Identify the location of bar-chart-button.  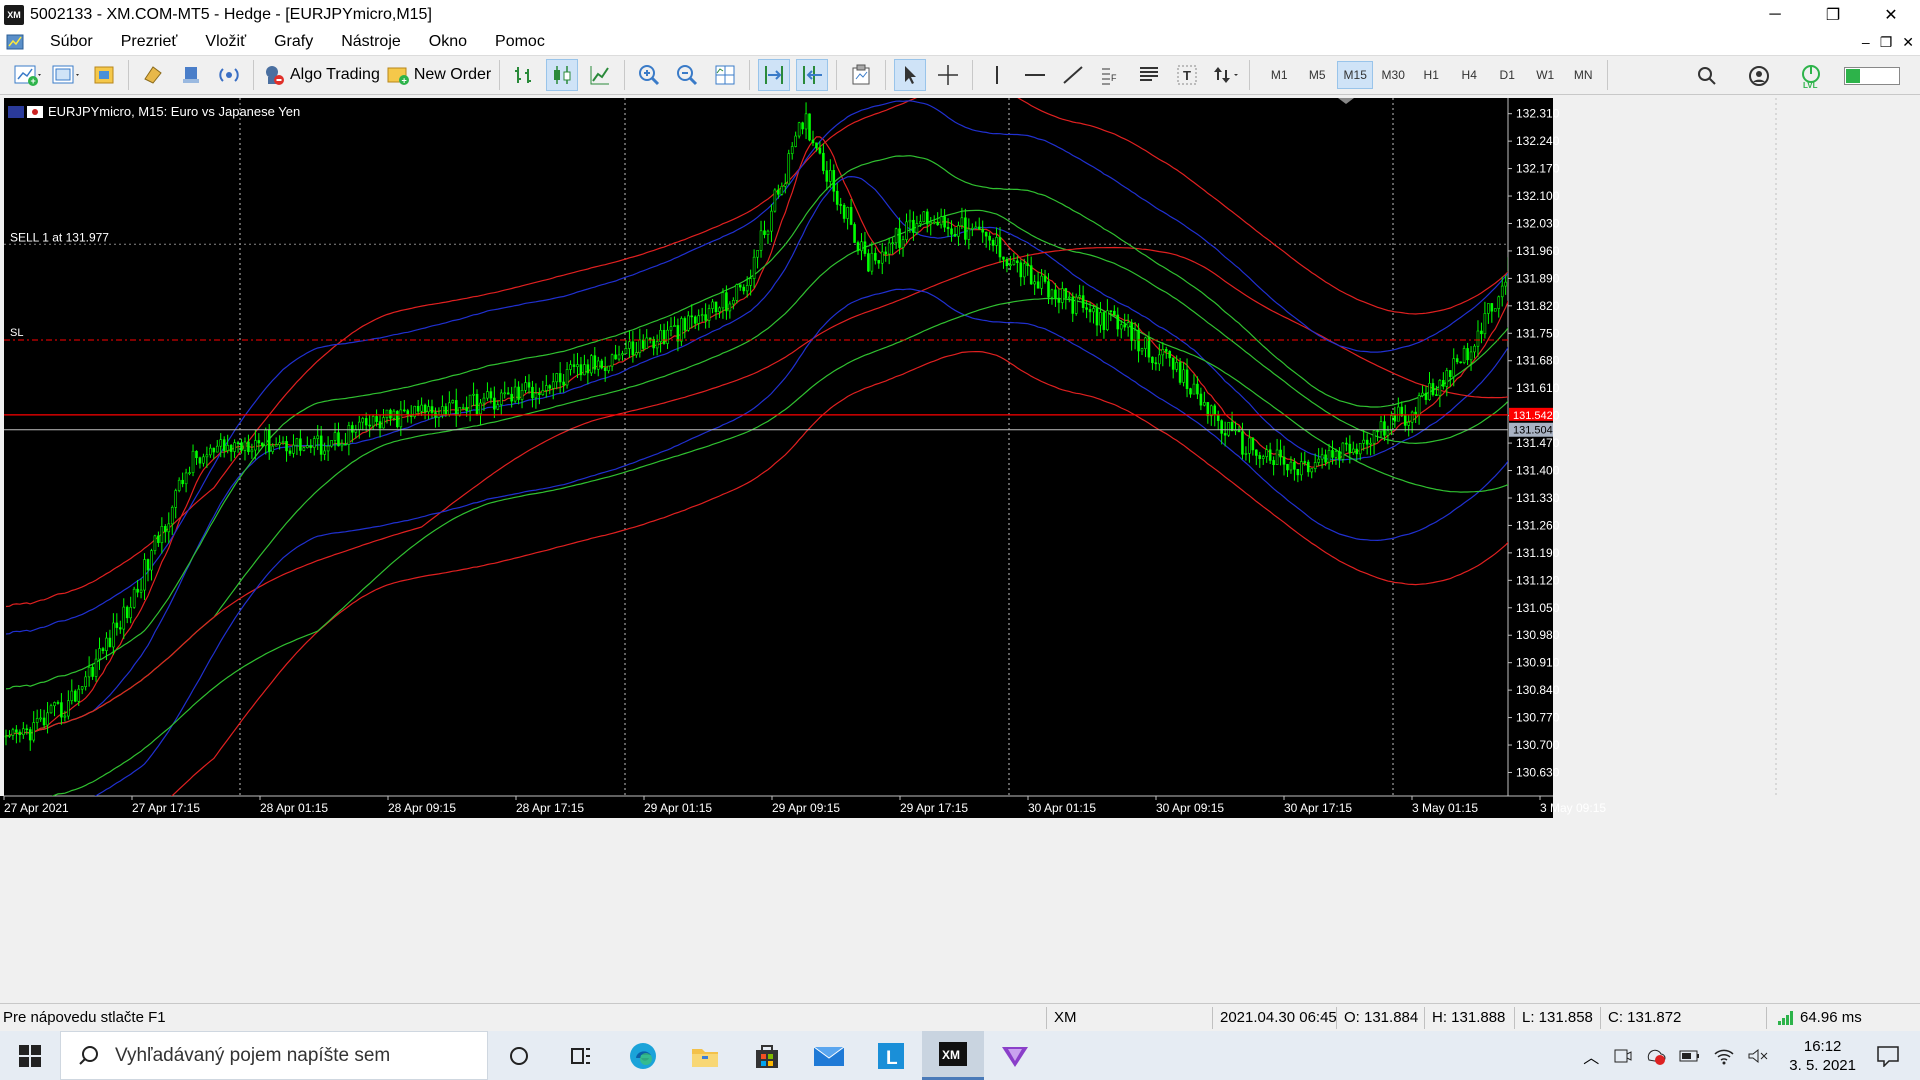
(524, 75).